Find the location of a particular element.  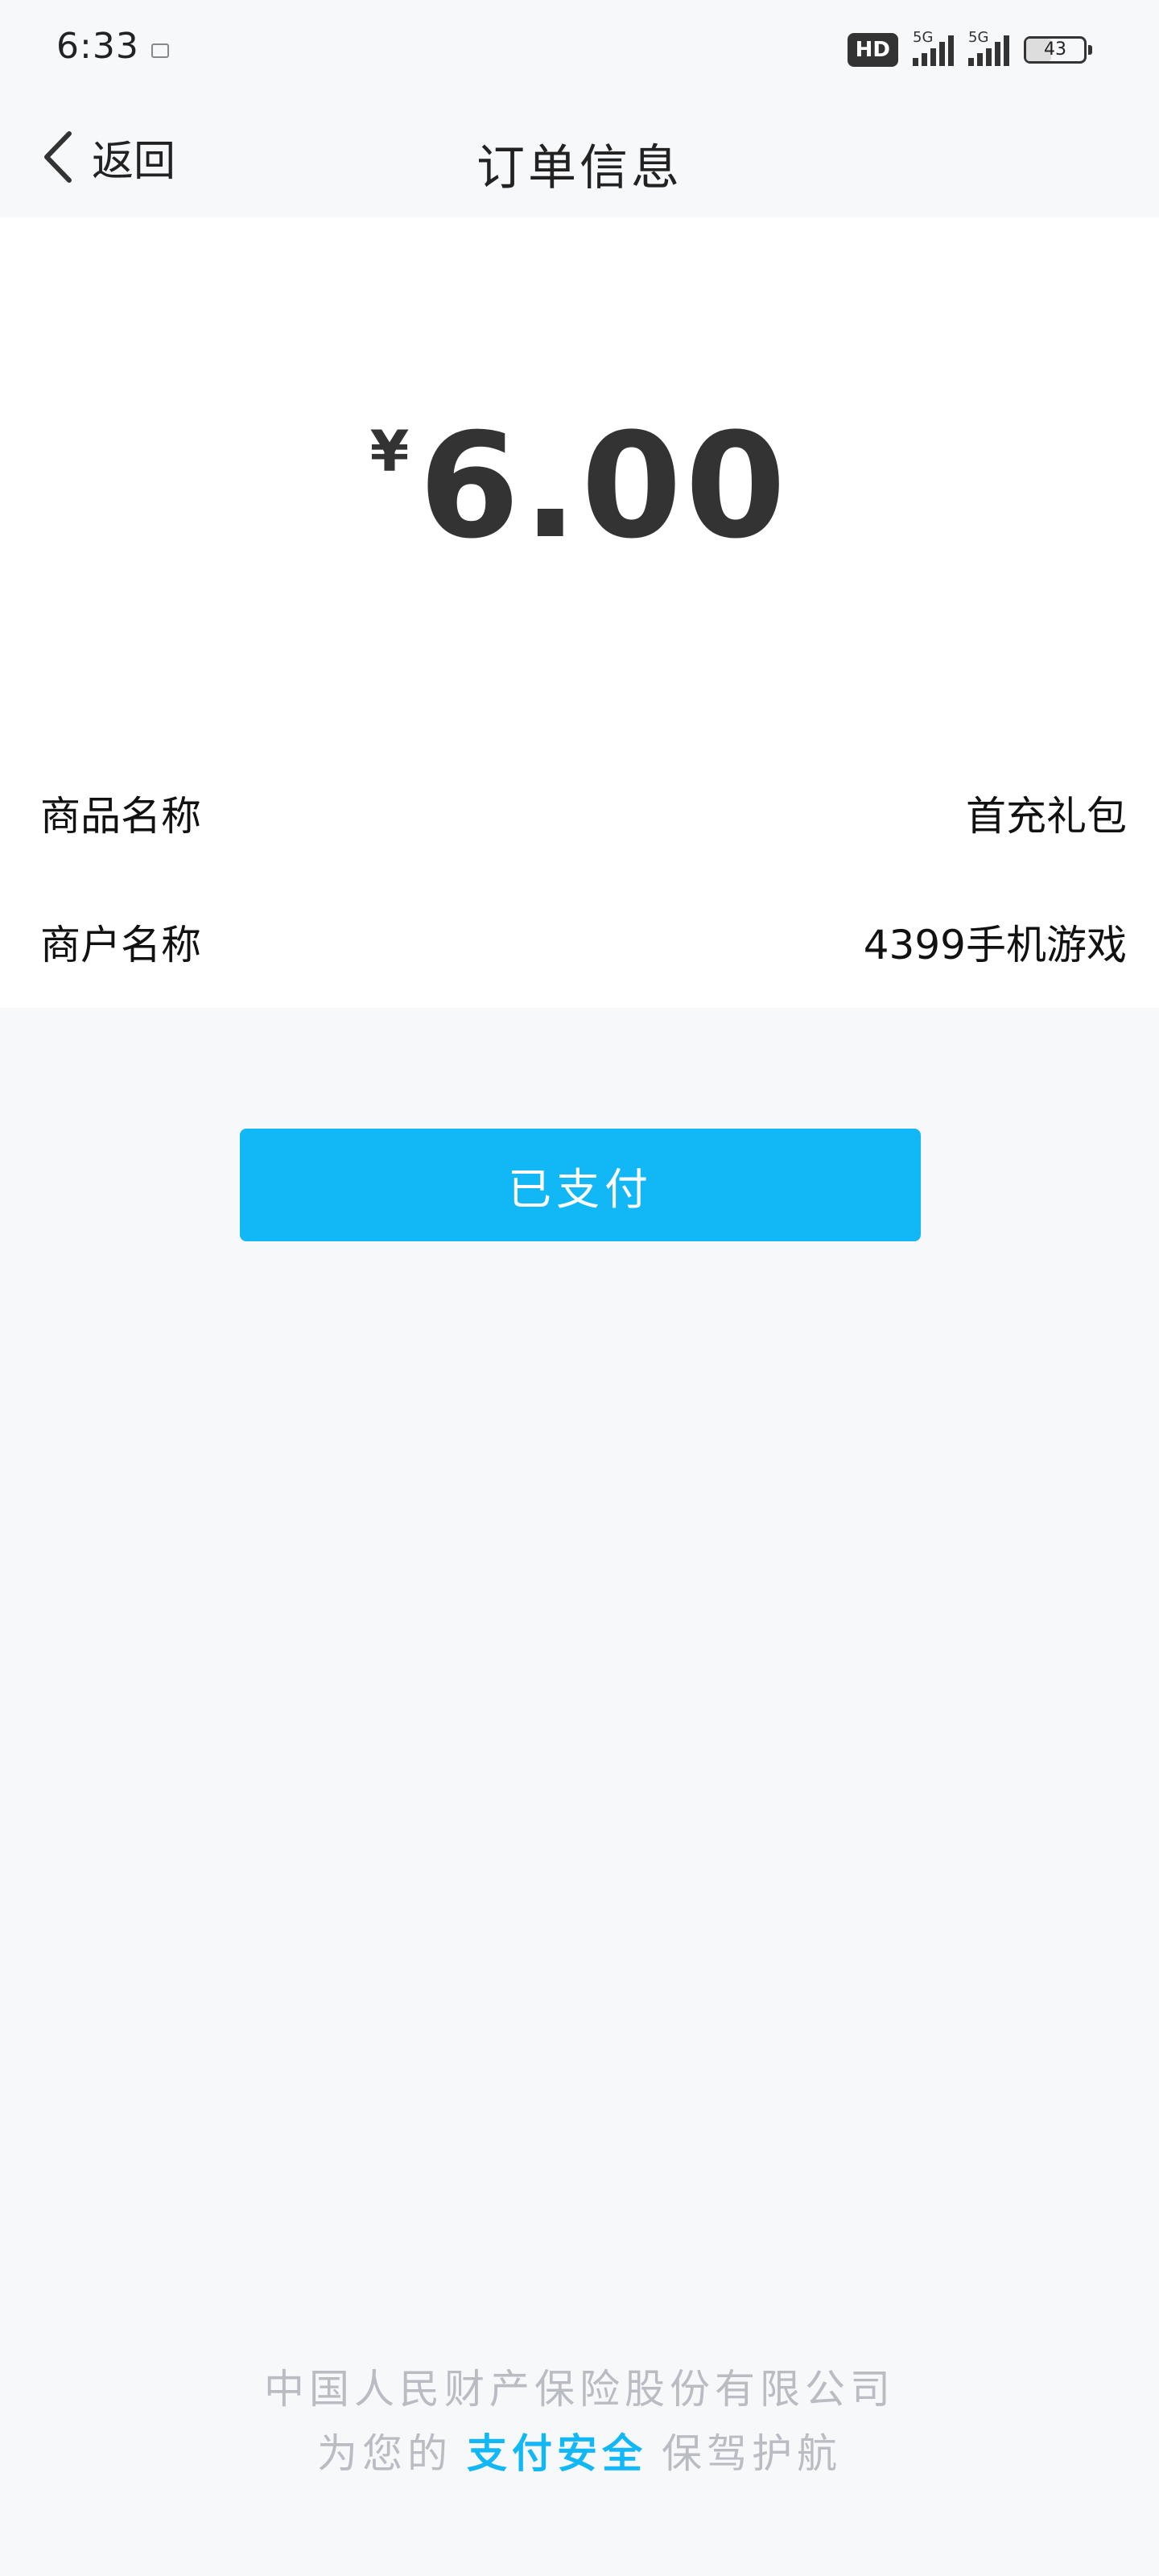

battery-text: 43 is located at coordinates (1055, 49).